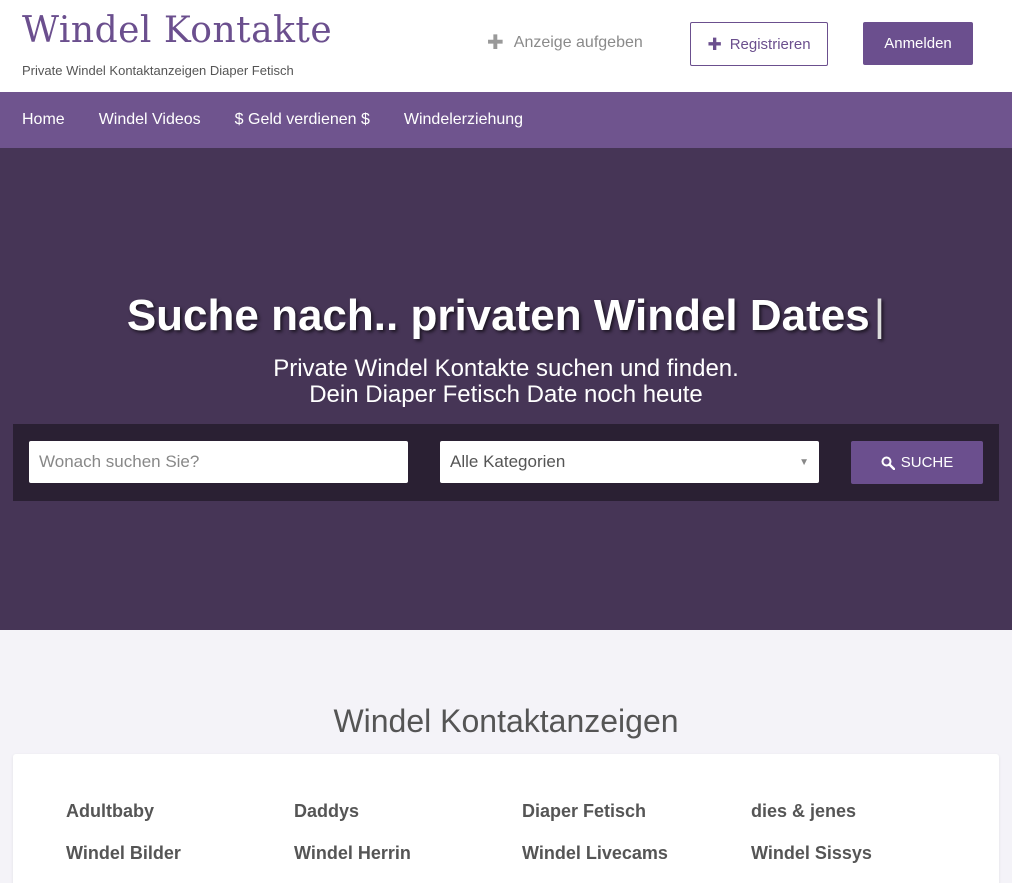  I want to click on search-bar: Alle Kategorien ▼ SUCHE, so click(506, 462).